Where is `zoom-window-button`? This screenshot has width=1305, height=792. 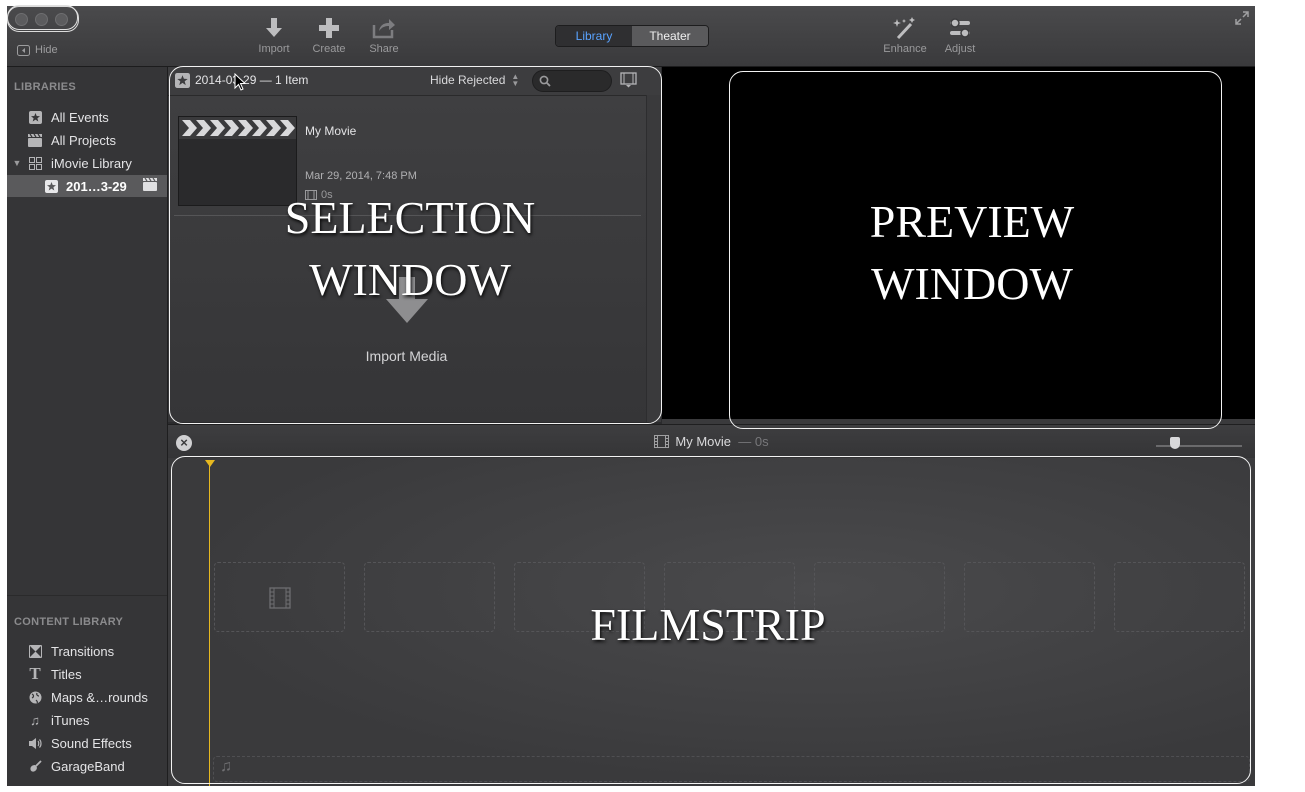
zoom-window-button is located at coordinates (61, 19).